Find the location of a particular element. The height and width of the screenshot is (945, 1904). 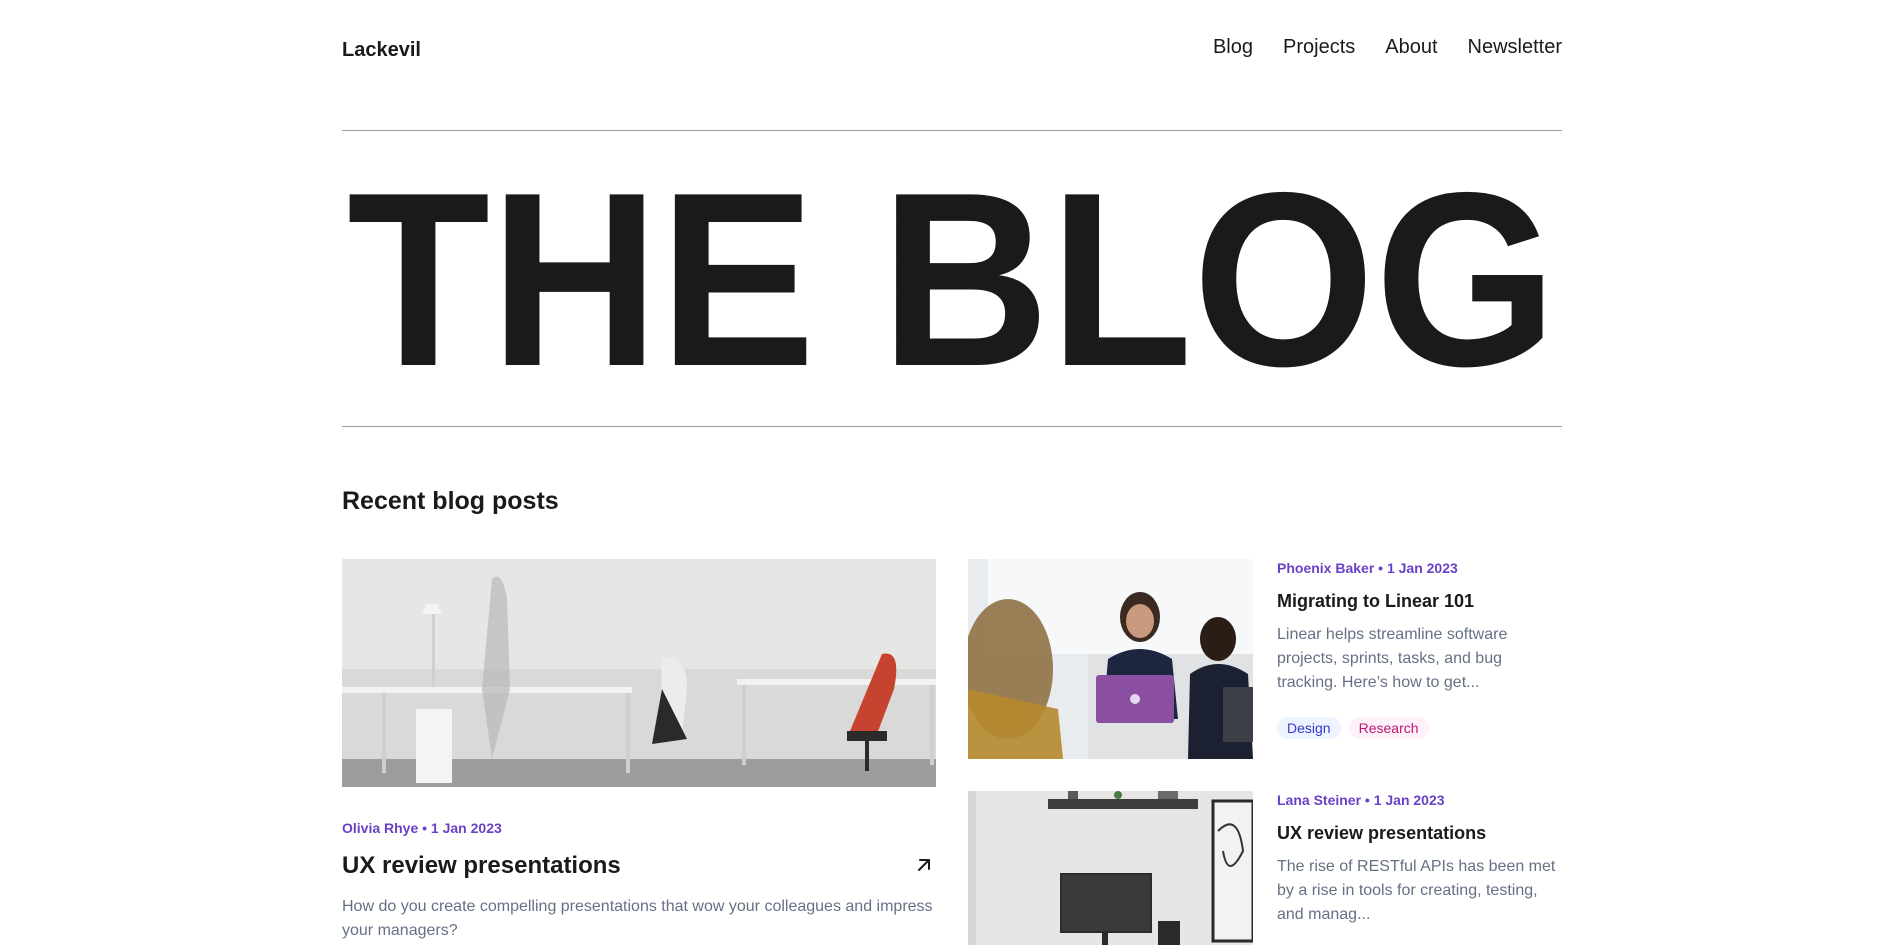

tag-design: Design is located at coordinates (1309, 728).